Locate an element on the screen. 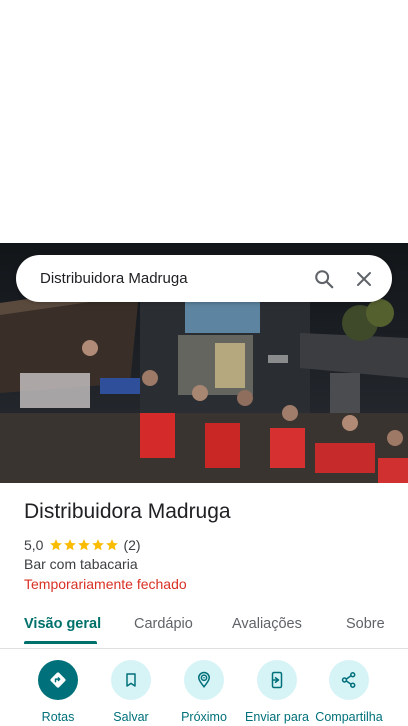  send-to-phone-button: Enviar para is located at coordinates (277, 692).